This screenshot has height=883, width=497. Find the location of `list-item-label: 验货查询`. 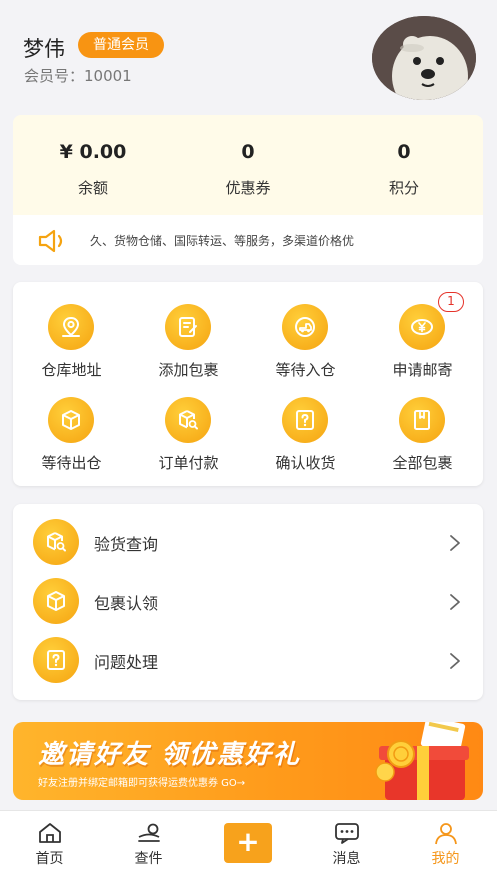

list-item-label: 验货查询 is located at coordinates (126, 544).